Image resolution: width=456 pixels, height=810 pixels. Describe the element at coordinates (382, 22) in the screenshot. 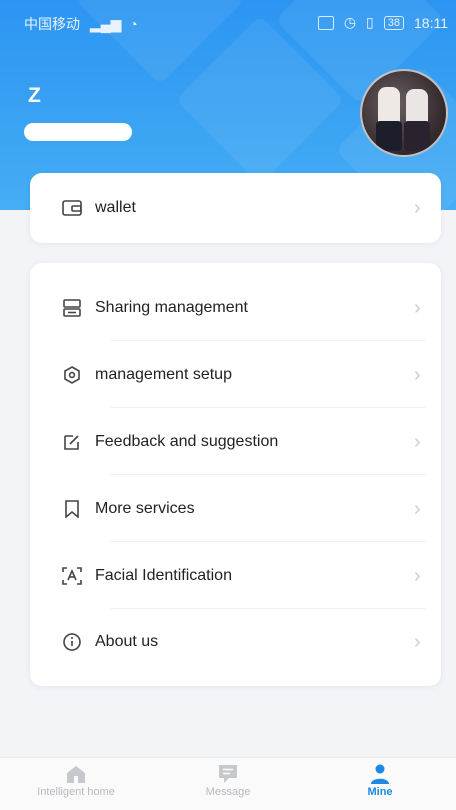

I see `status-right: ◷ ▯ 38 18:11` at that location.